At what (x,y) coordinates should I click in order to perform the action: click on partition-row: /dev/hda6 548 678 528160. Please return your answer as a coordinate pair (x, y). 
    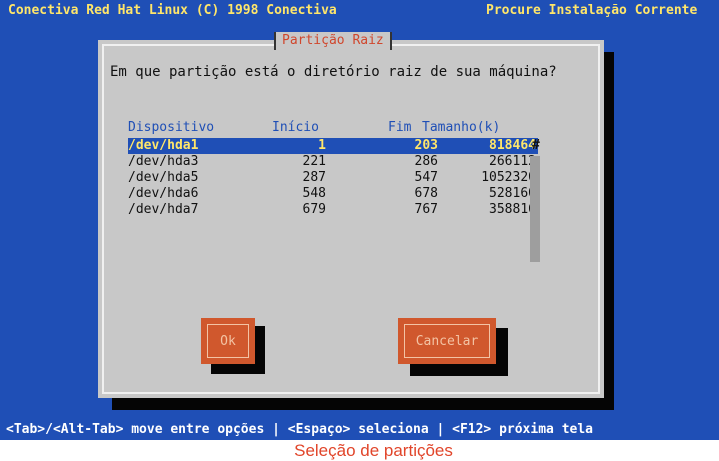
    Looking at the image, I should click on (333, 194).